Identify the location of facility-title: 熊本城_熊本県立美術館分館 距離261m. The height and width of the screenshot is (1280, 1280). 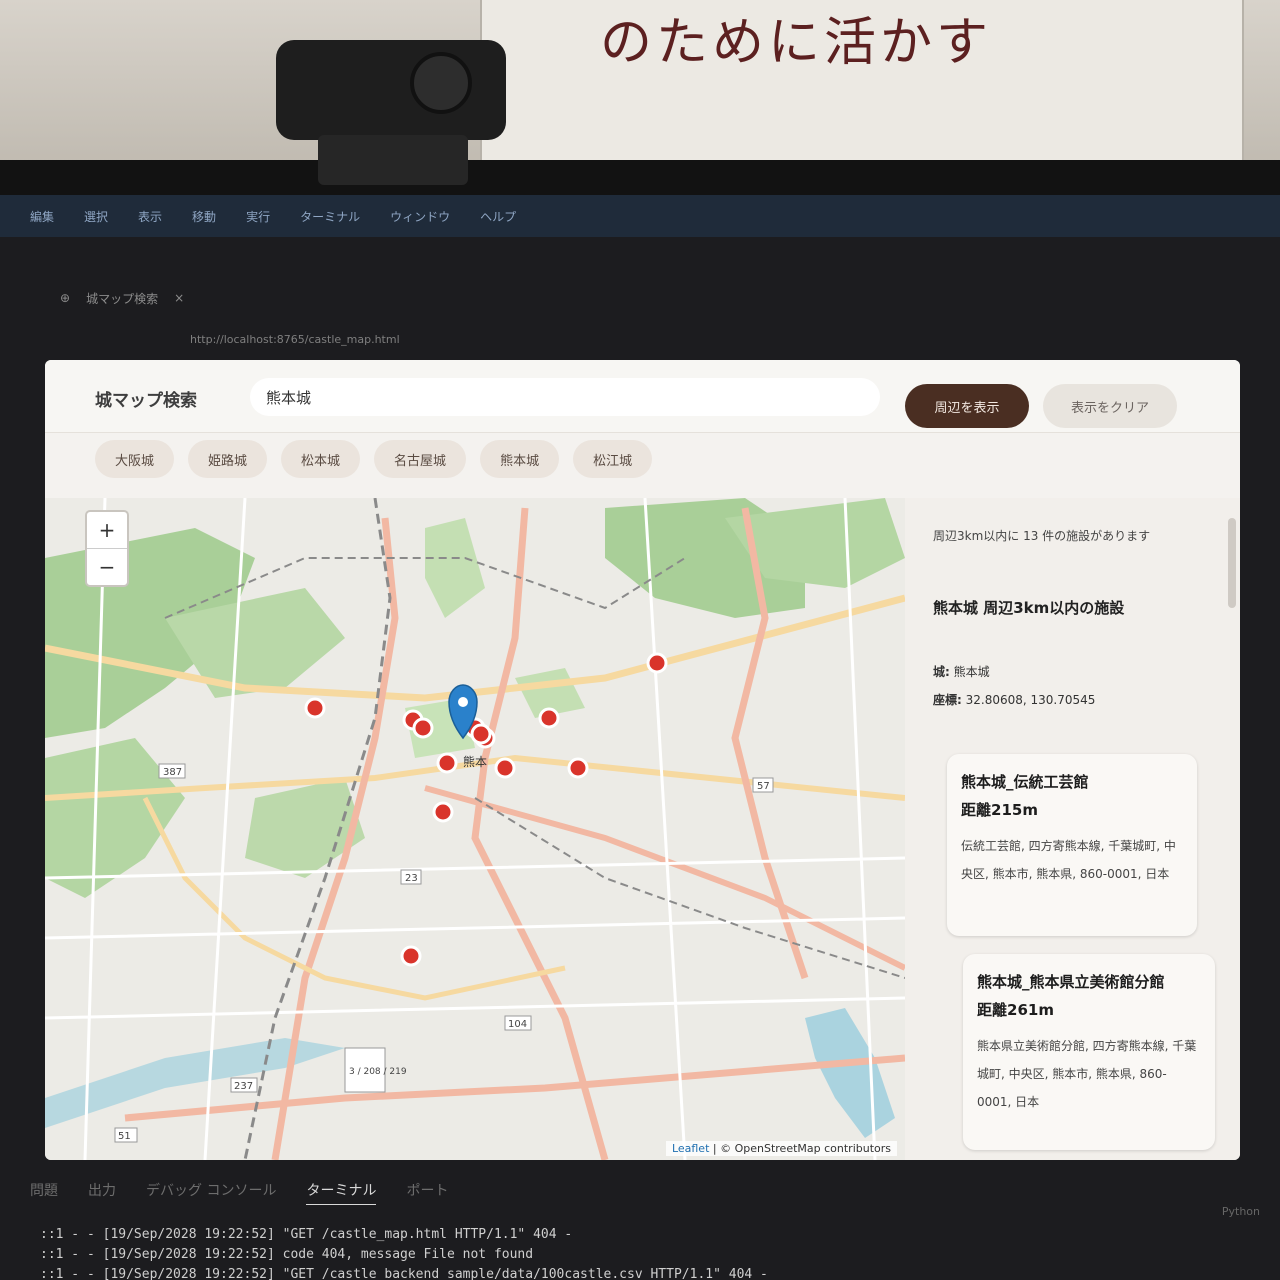
(1089, 996).